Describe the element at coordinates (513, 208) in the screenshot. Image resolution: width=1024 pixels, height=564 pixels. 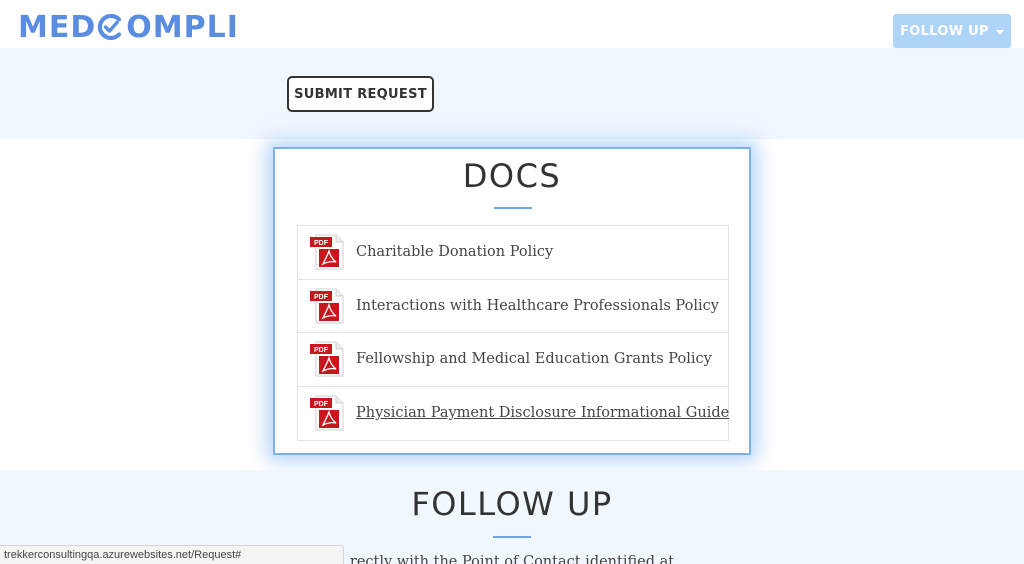
I see `title-underline` at that location.